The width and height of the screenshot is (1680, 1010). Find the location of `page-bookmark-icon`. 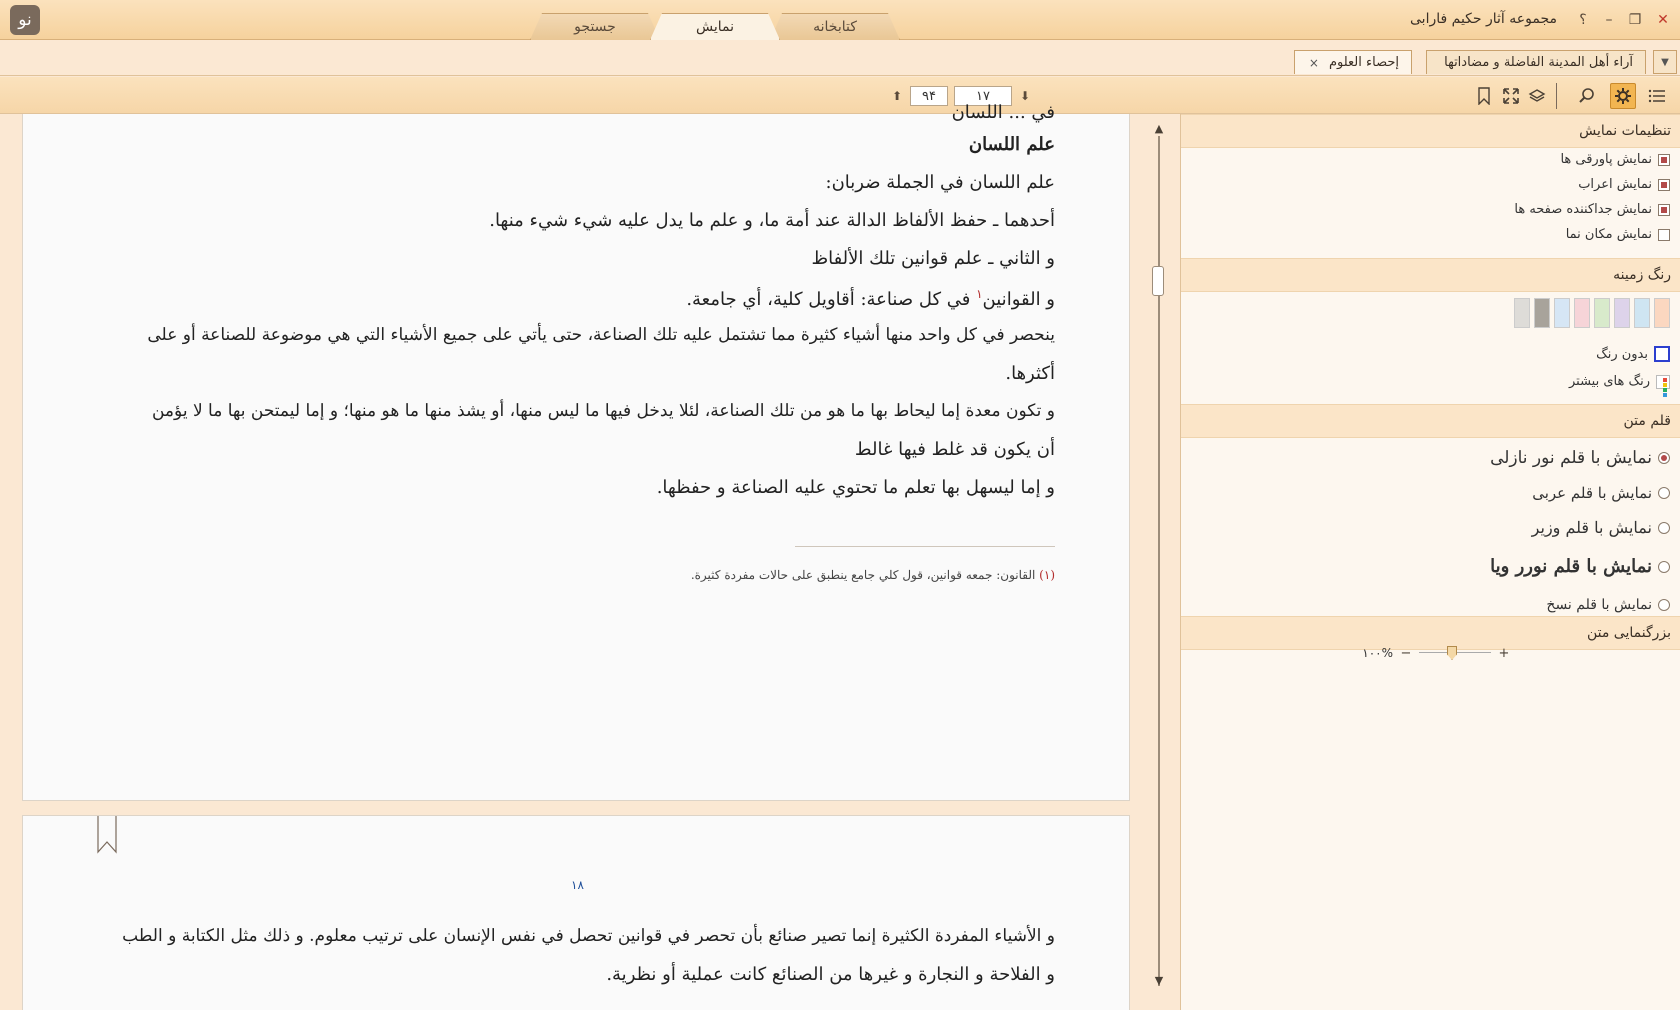

page-bookmark-icon is located at coordinates (107, 835).